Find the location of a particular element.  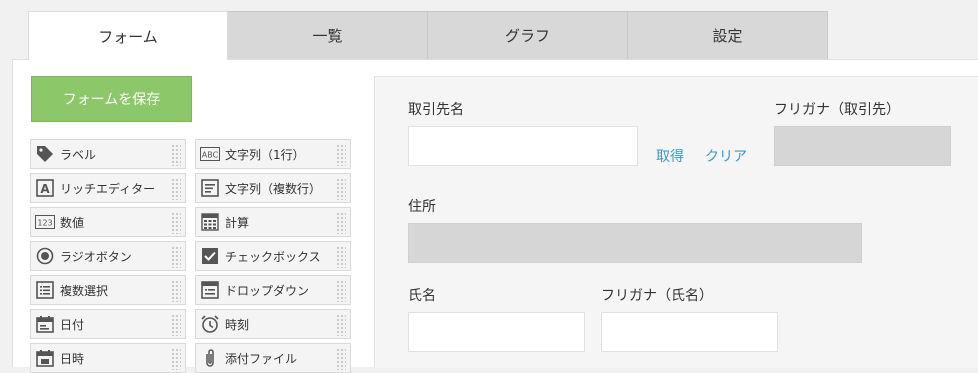

calculator-icon is located at coordinates (210, 222).